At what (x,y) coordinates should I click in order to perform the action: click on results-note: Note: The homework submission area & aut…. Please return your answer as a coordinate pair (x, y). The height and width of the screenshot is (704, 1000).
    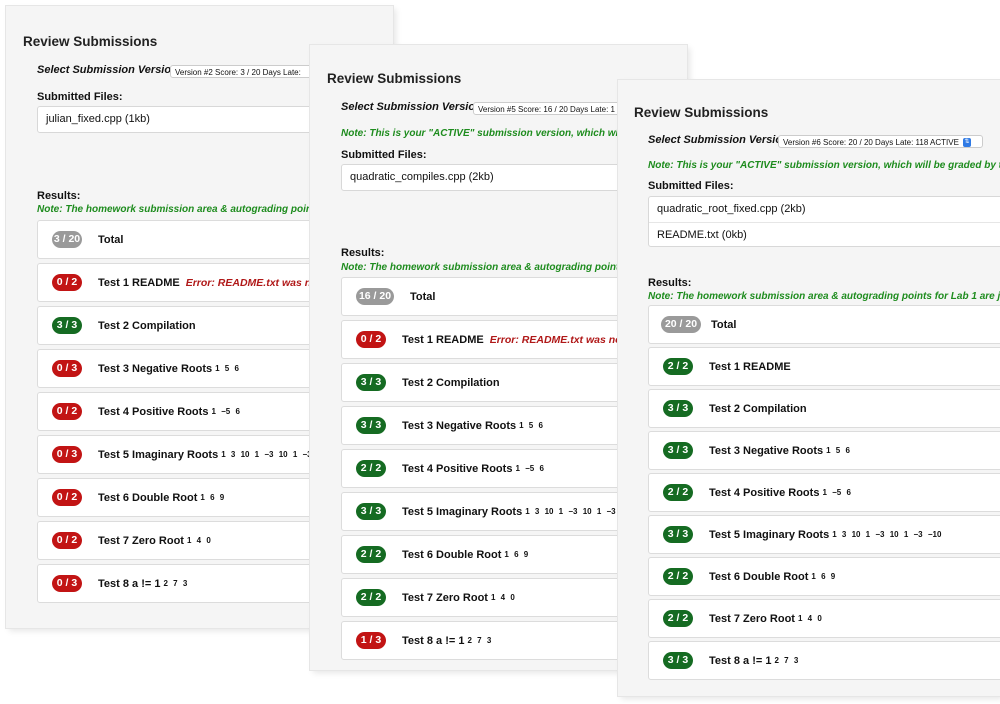
    Looking at the image, I should click on (824, 296).